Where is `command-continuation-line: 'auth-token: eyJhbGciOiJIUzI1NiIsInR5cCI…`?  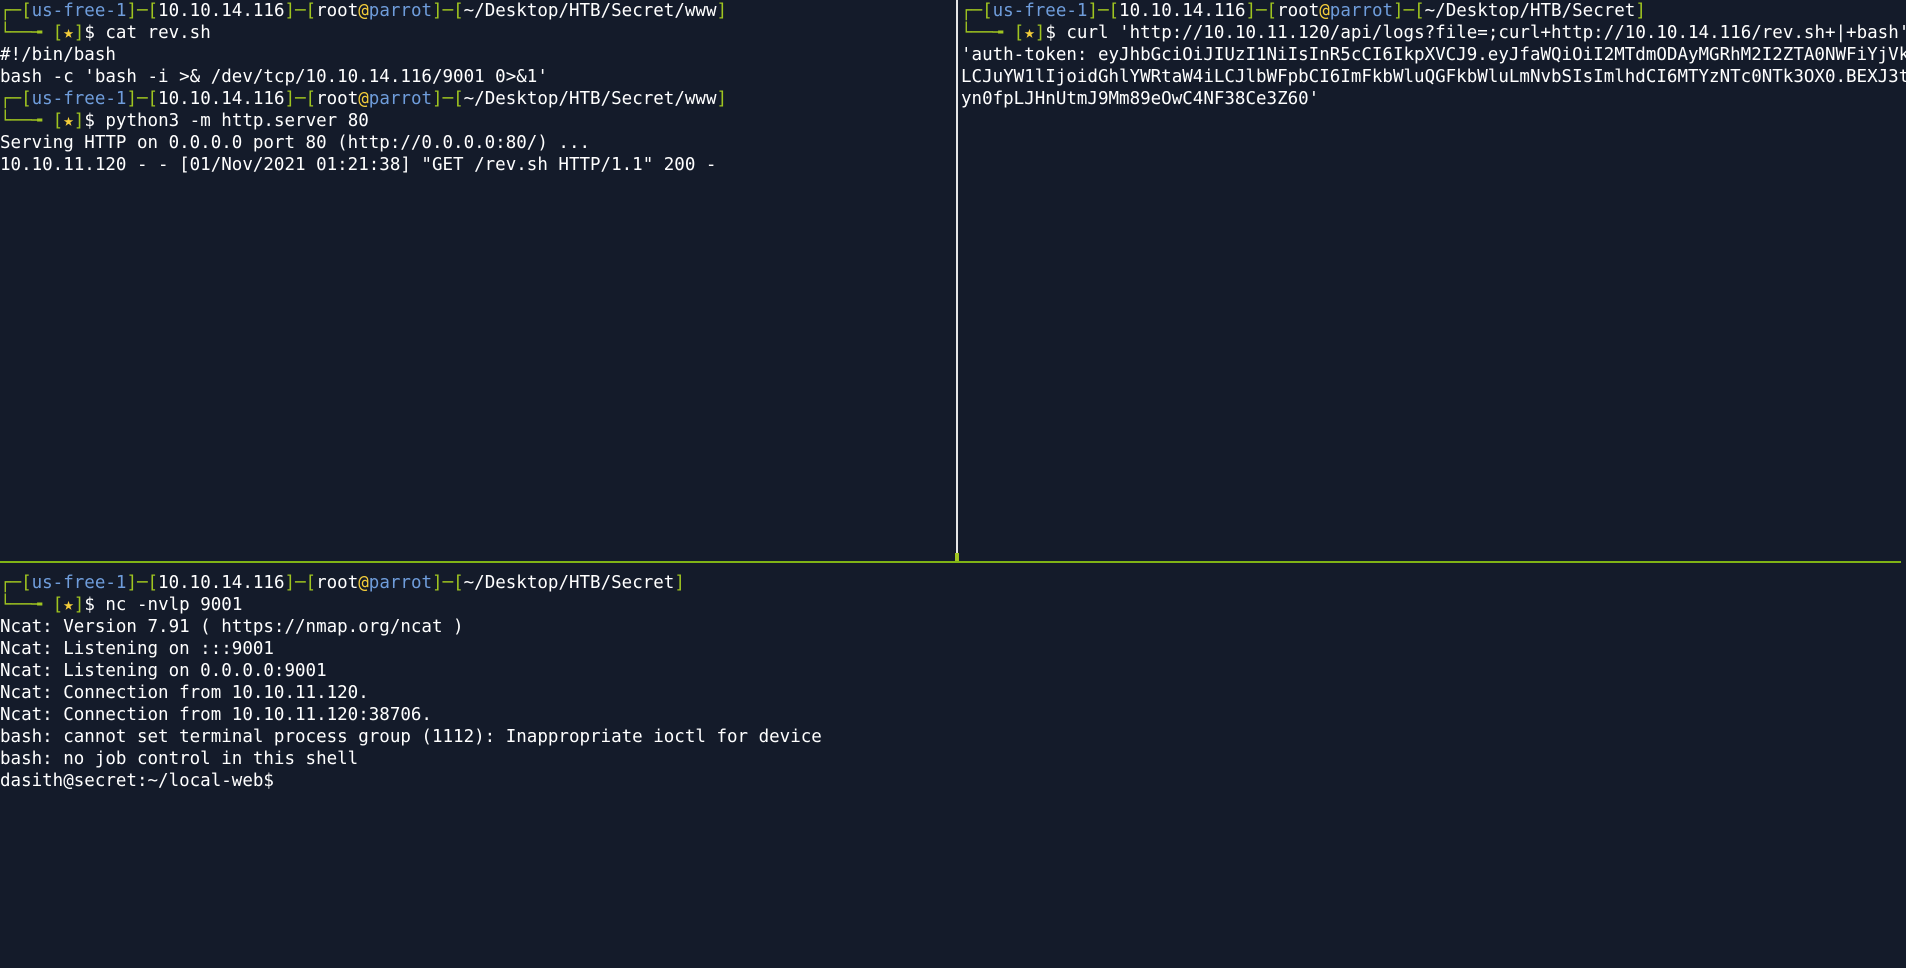
command-continuation-line: 'auth-token: eyJhbGciOiJIUzI1NiIsInR5cCI… is located at coordinates (1433, 55).